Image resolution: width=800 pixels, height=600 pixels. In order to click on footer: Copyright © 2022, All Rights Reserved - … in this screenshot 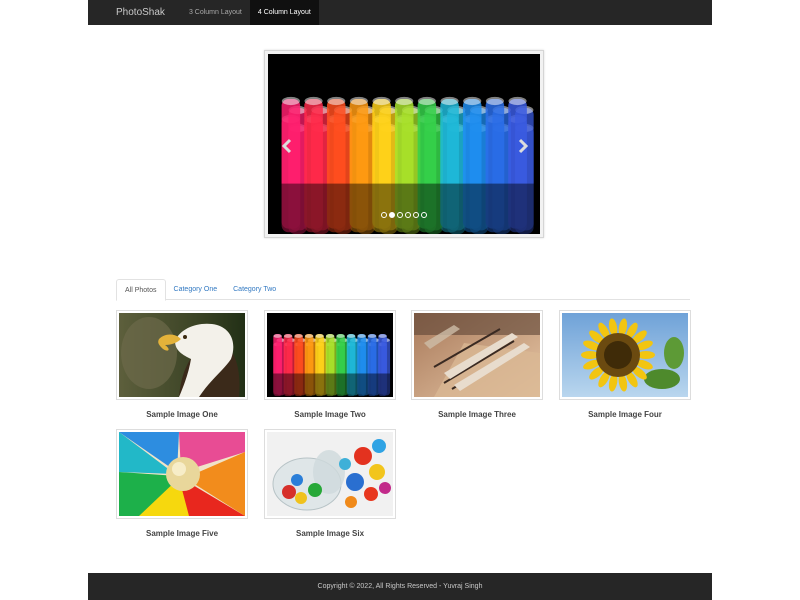, I will do `click(400, 586)`.